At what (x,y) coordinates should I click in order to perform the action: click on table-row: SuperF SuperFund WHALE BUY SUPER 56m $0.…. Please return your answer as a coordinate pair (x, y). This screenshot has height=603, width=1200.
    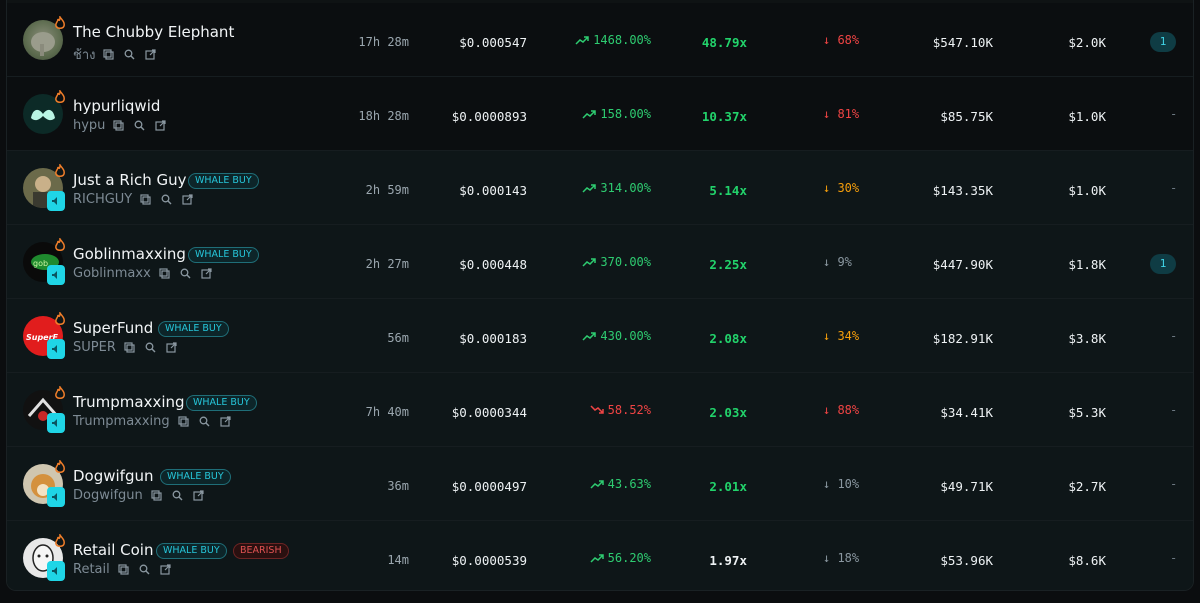
    Looking at the image, I should click on (600, 336).